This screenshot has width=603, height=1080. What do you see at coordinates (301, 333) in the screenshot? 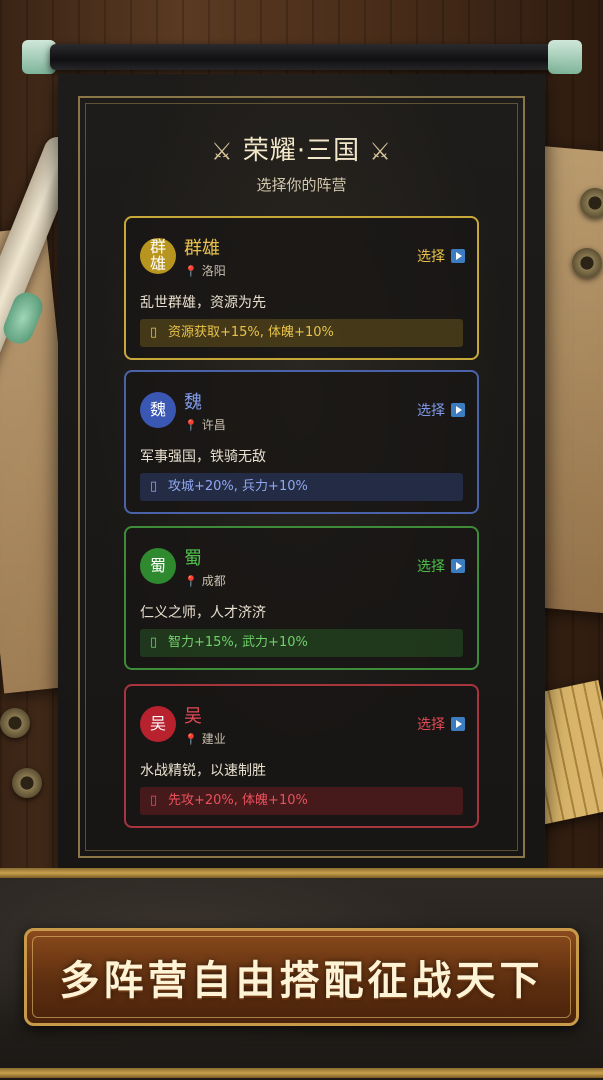
I see `faction-buff: ▯ 资源获取+15%, 体魄+10%` at bounding box center [301, 333].